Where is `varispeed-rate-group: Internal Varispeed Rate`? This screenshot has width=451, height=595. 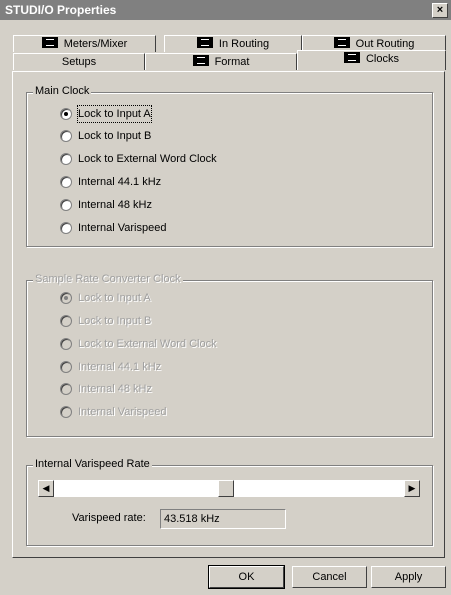
varispeed-rate-group: Internal Varispeed Rate is located at coordinates (229, 502).